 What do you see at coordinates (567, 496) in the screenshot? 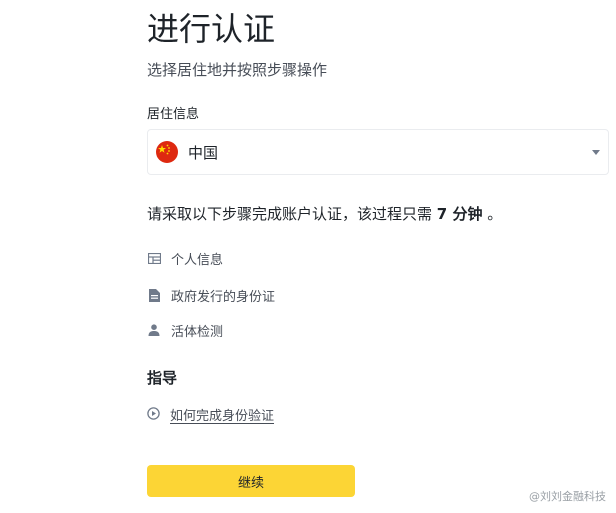
I see `watermark: @刘刘金融科技` at bounding box center [567, 496].